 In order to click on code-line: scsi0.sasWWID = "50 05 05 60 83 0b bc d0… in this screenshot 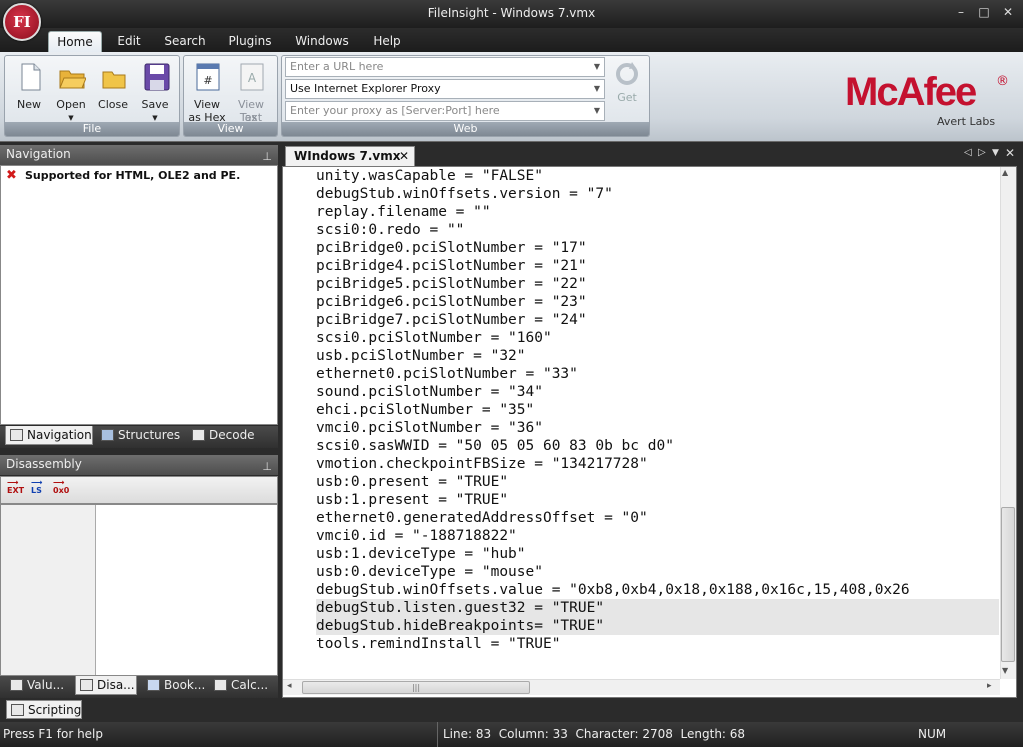, I will do `click(657, 446)`.